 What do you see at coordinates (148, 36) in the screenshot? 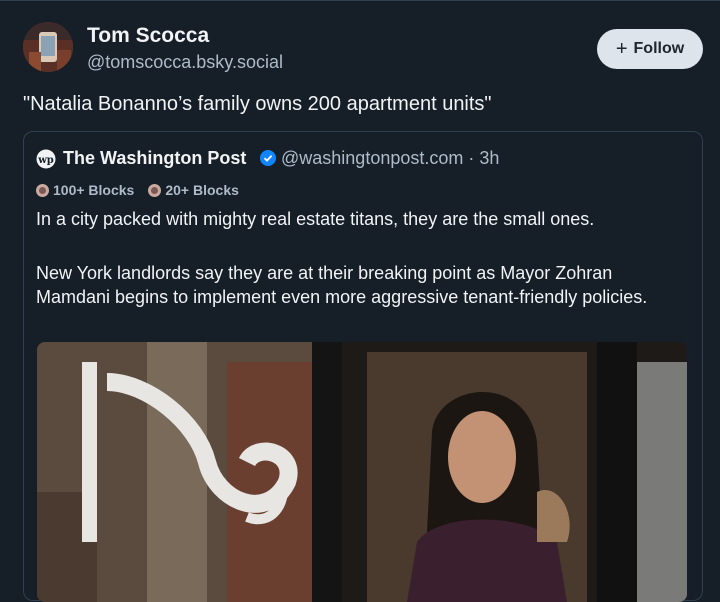
I see `author-name: Tom Scocca` at bounding box center [148, 36].